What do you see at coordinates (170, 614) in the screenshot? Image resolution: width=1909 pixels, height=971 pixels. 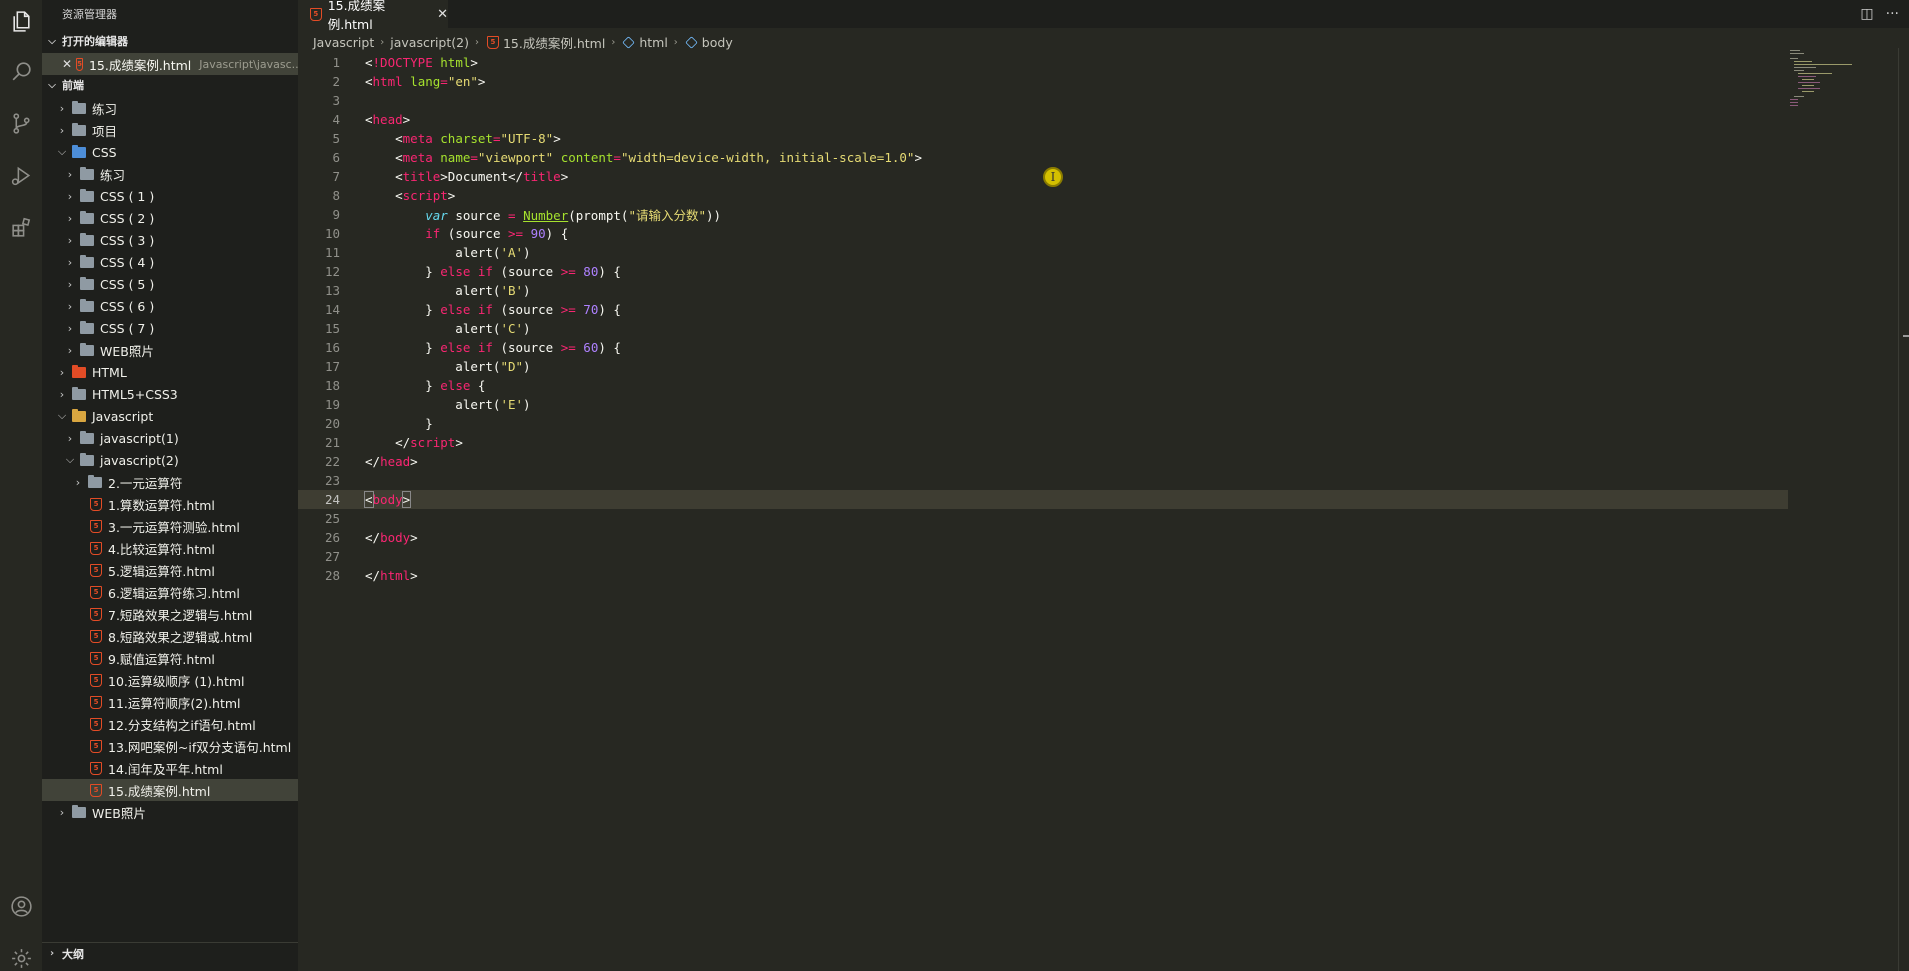 I see `tree-file: 5 7.短路效果之逻辑与.html` at bounding box center [170, 614].